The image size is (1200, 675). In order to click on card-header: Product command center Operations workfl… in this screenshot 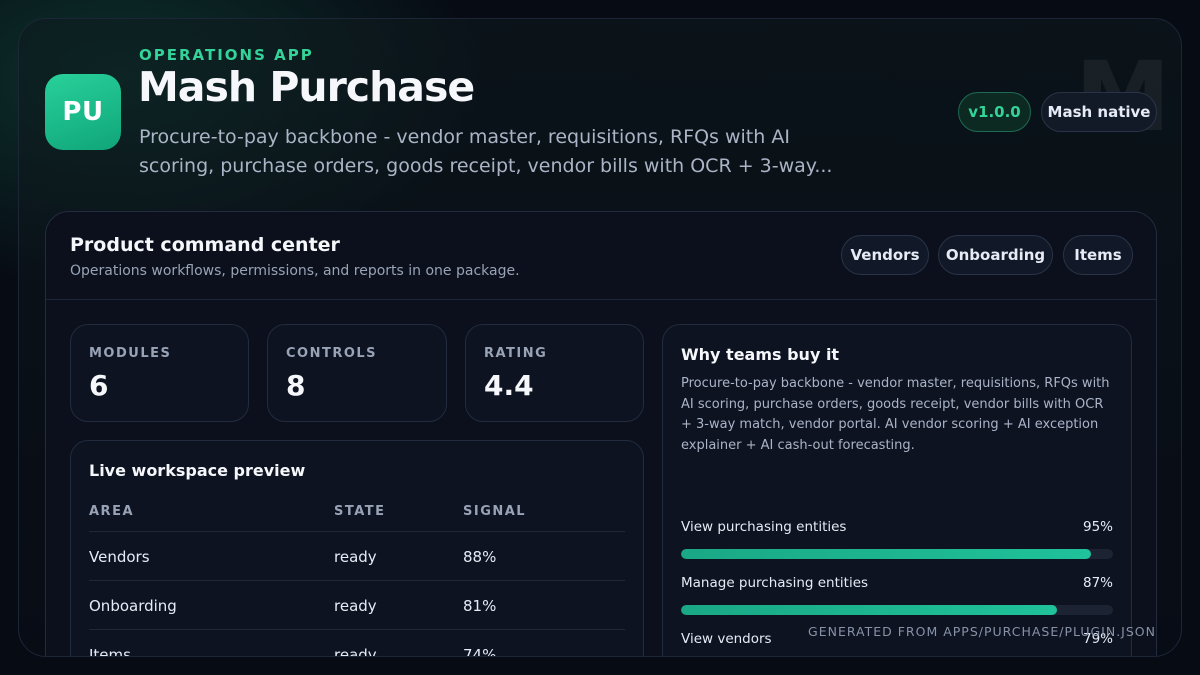, I will do `click(601, 256)`.